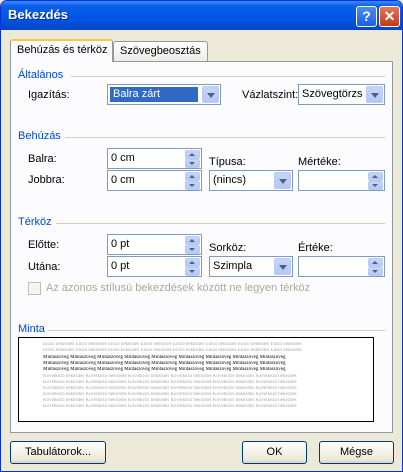 The width and height of the screenshot is (403, 472). I want to click on outline-level-value: Szövegtörzs, so click(332, 94).